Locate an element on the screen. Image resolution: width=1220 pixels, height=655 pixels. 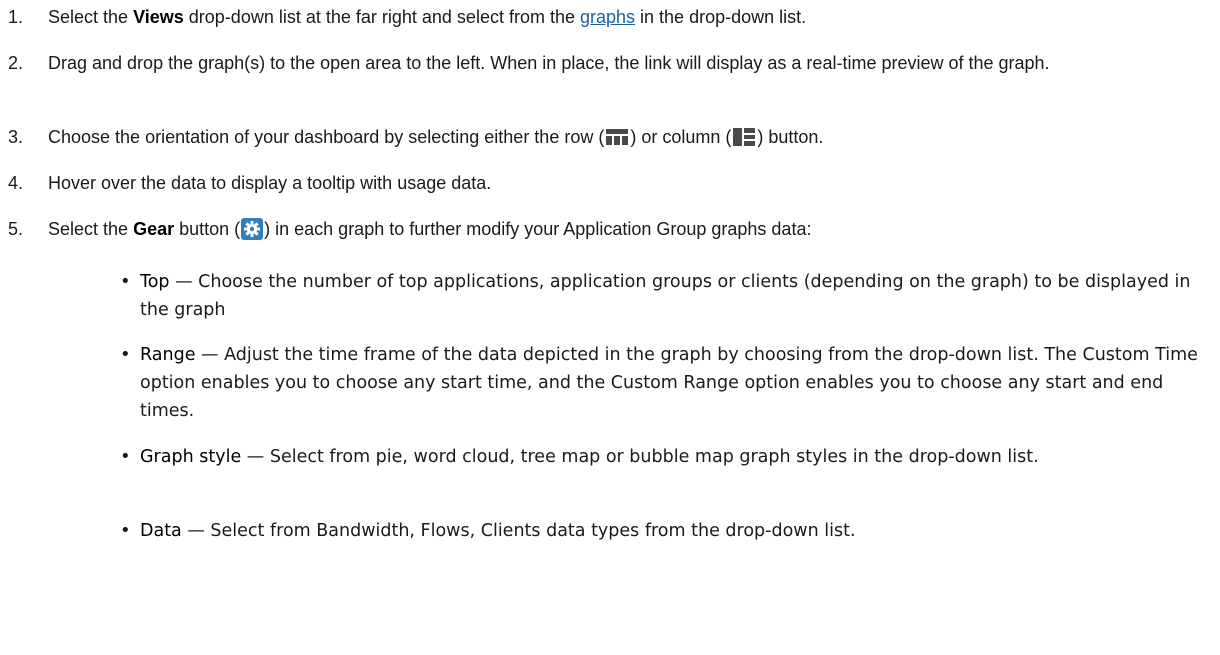
column-layout-icon is located at coordinates (744, 137).